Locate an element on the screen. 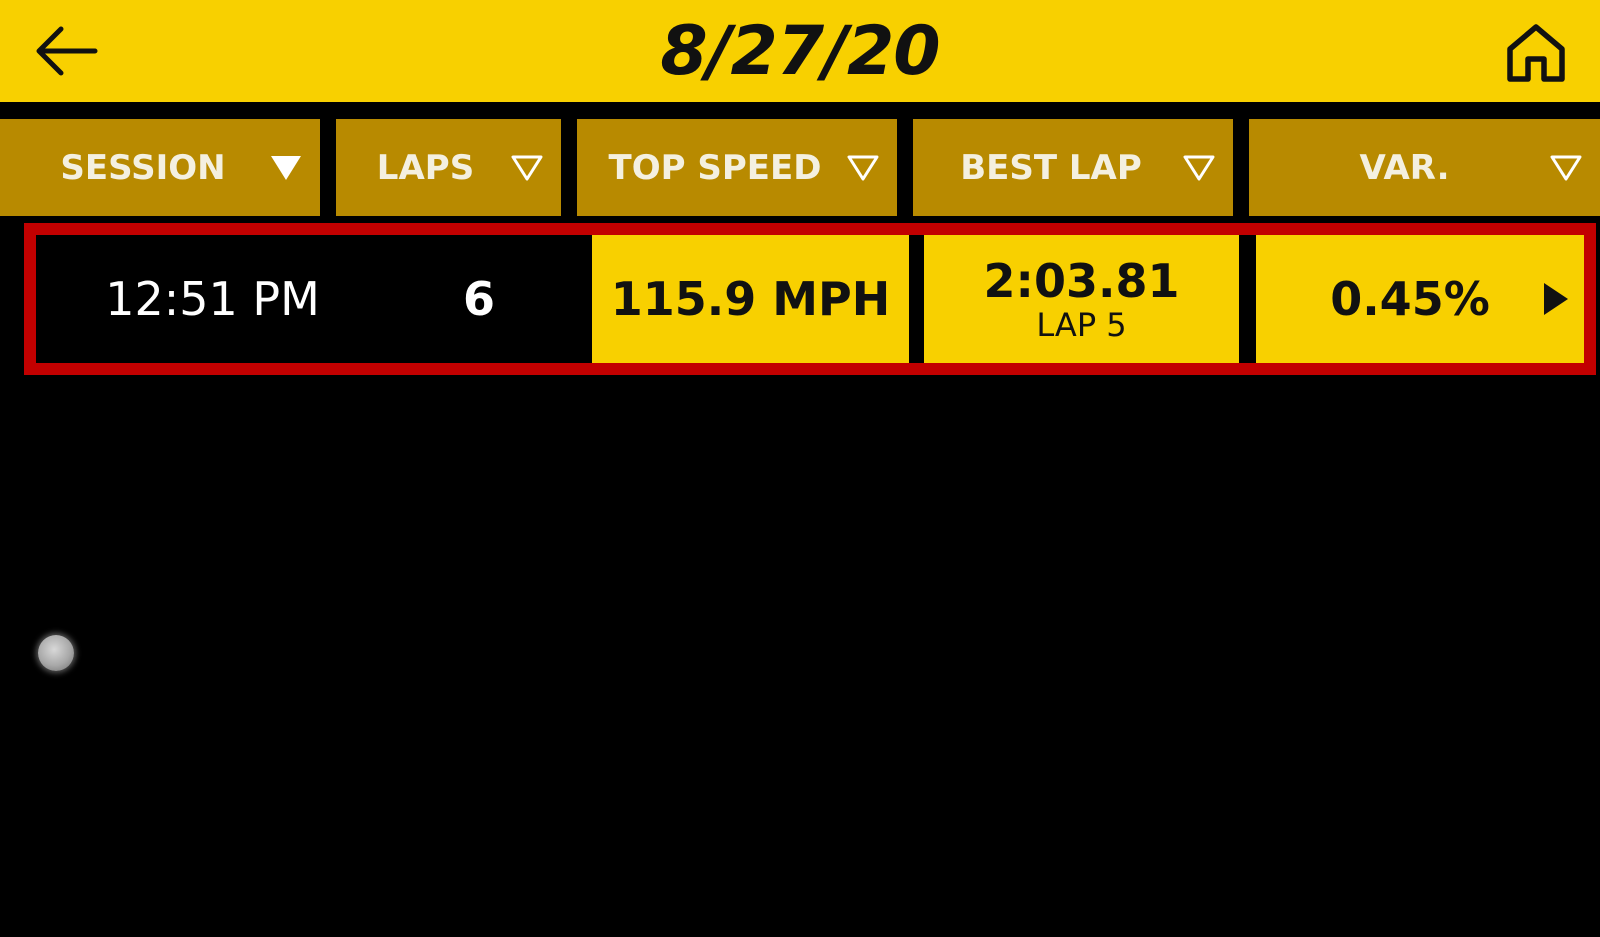 This screenshot has width=1600, height=937. best-lap-cell: 2:03.81 LAP 5 is located at coordinates (1081, 299).